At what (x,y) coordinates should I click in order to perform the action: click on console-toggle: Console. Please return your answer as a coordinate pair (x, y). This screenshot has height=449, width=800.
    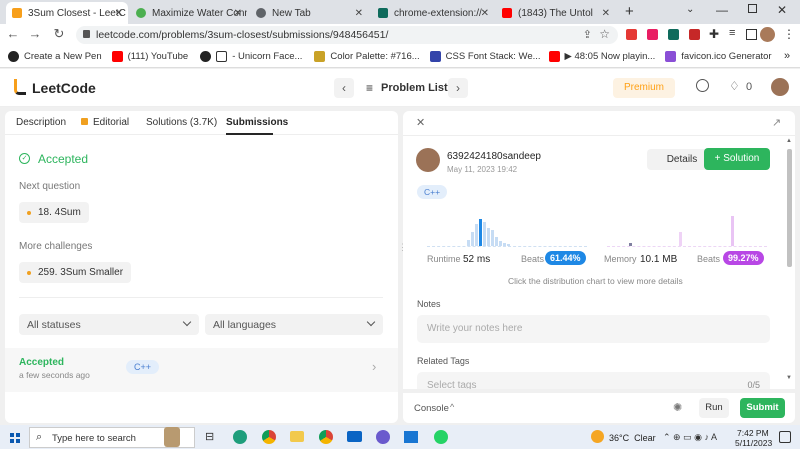
    Looking at the image, I should click on (431, 408).